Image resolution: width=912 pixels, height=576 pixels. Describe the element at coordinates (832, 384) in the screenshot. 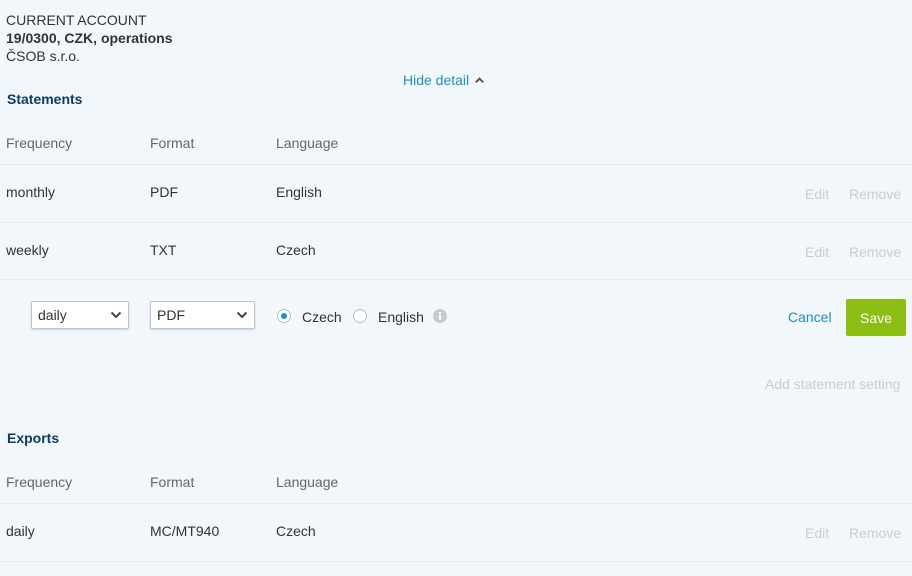

I see `add-statement-setting-button: Add statement setting` at that location.